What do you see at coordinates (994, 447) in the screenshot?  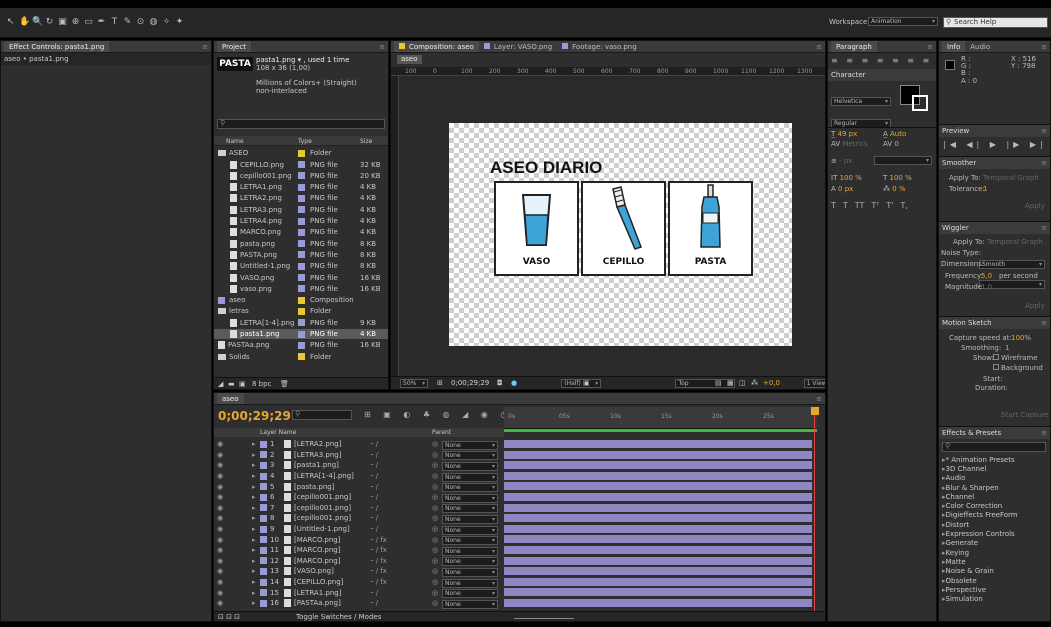 I see `effects-search-input: ⚲` at bounding box center [994, 447].